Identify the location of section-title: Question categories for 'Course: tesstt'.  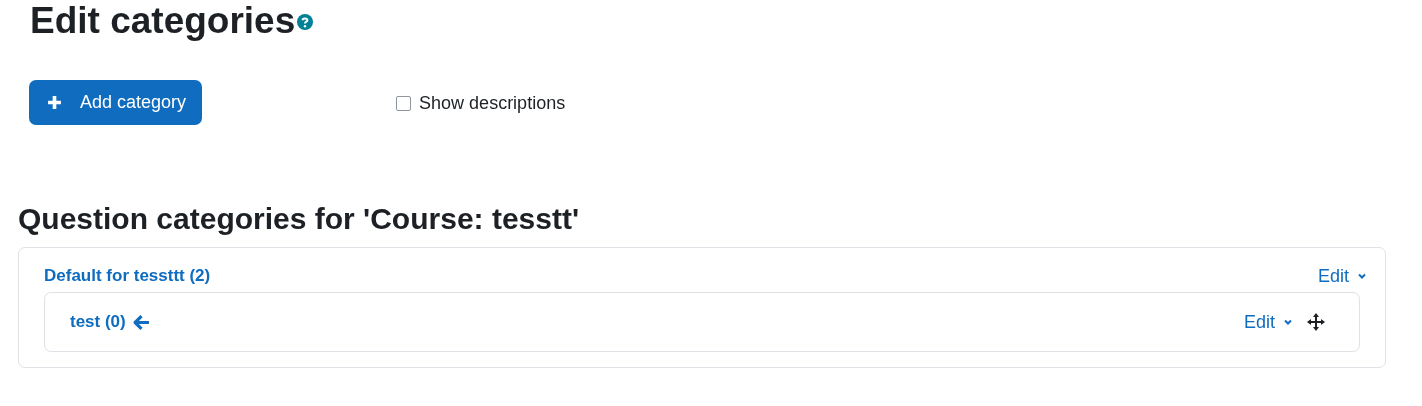
(299, 219).